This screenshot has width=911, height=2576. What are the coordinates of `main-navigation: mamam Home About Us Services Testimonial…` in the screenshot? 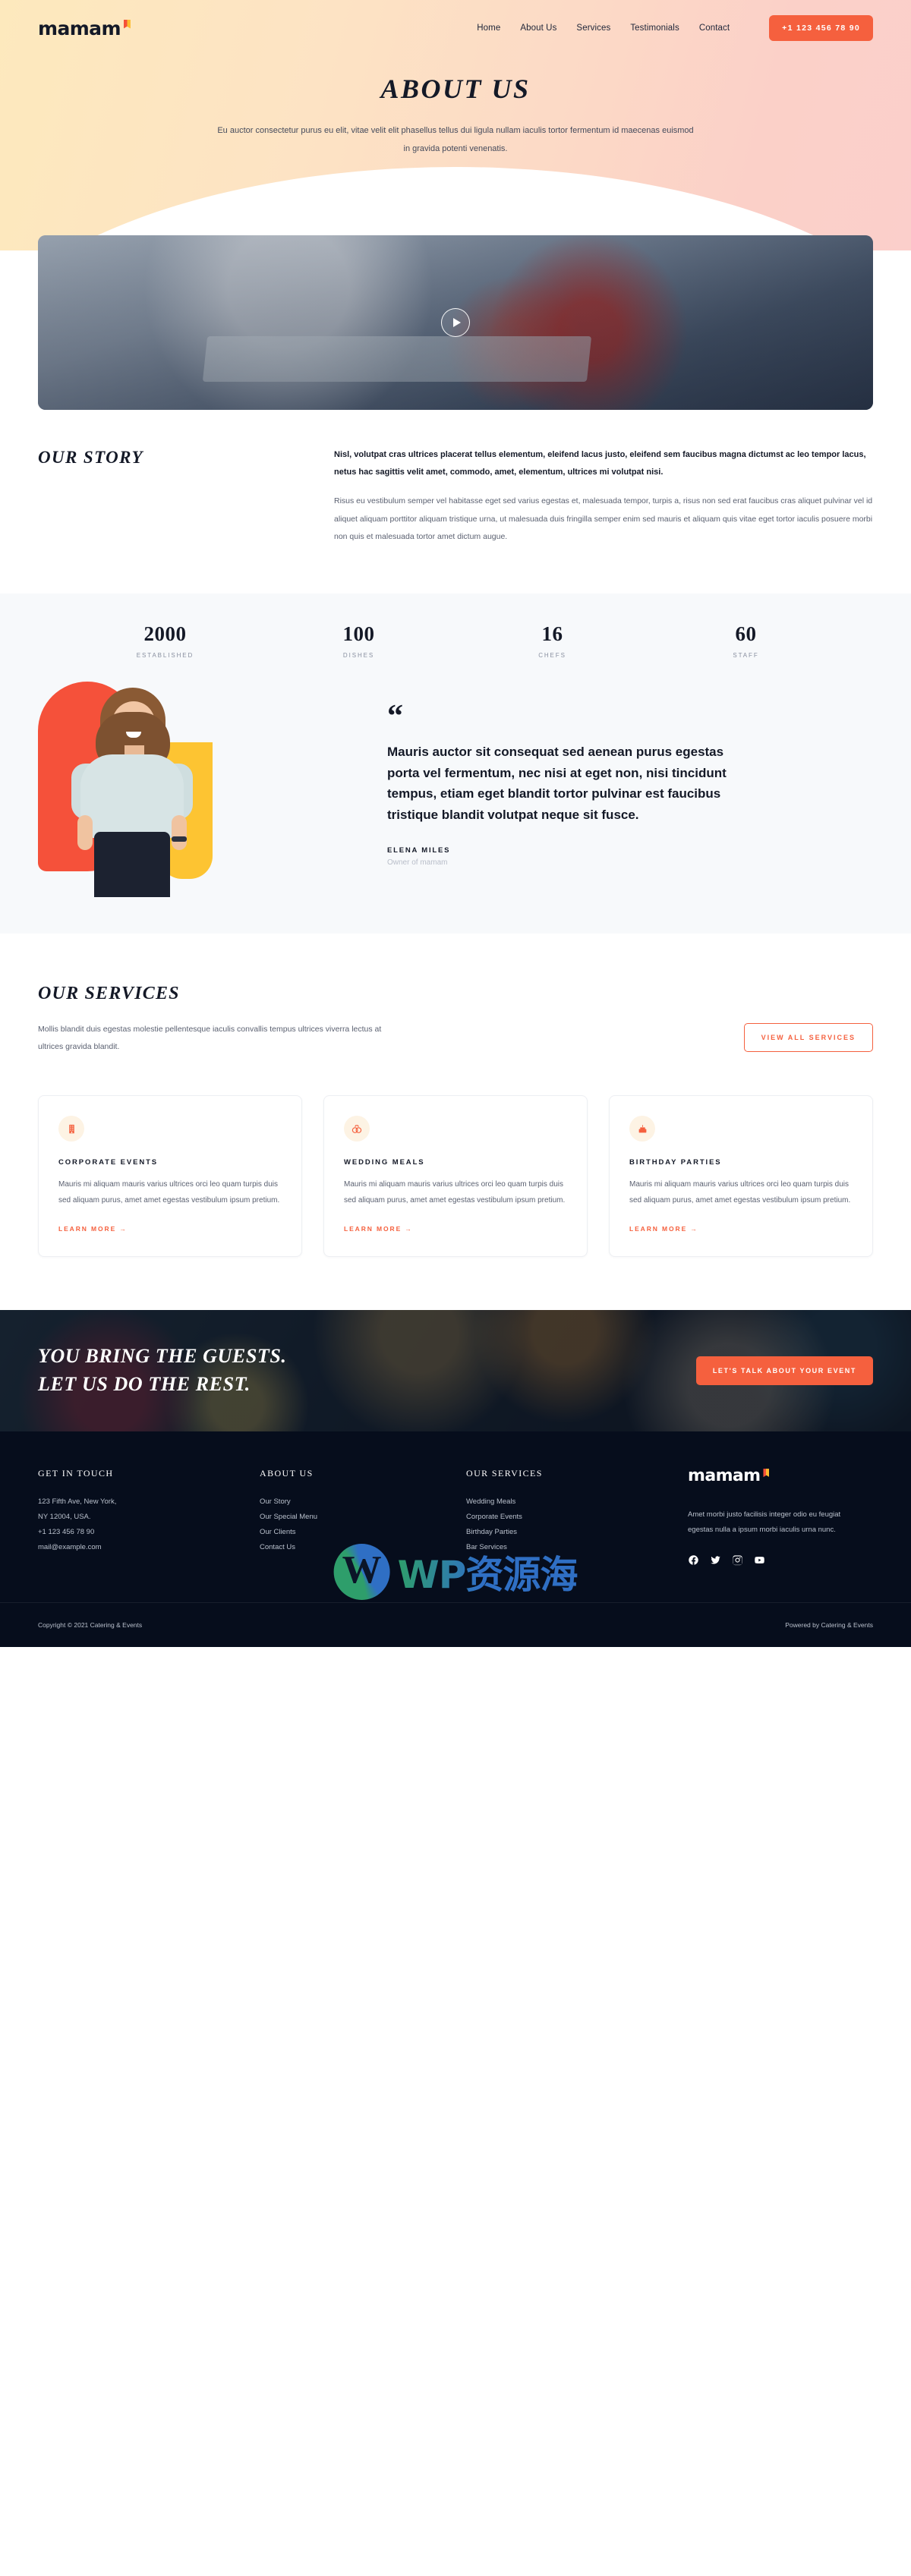 It's located at (455, 28).